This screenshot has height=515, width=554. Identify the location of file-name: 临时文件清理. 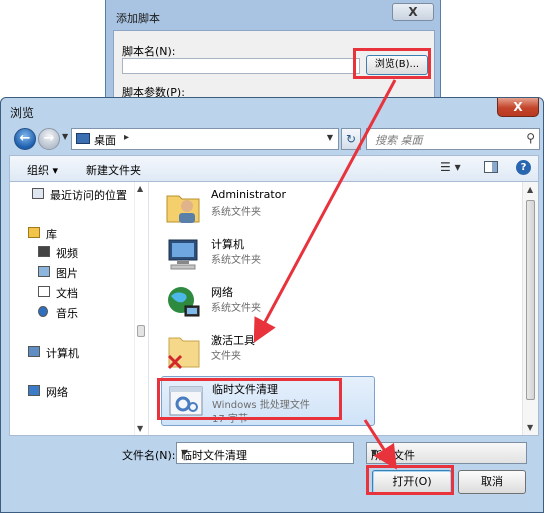
(245, 389).